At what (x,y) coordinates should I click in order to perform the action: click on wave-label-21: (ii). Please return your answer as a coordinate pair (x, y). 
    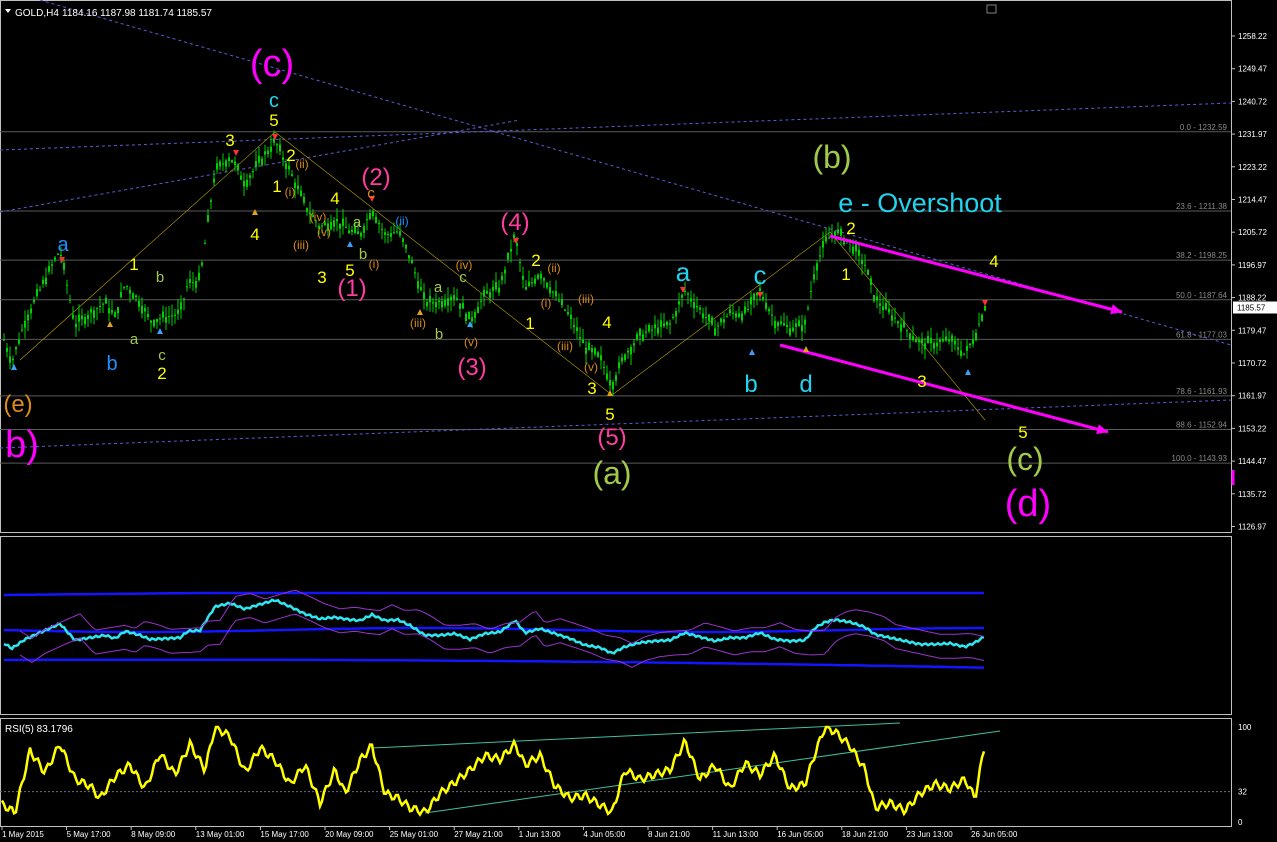
    Looking at the image, I should click on (401, 221).